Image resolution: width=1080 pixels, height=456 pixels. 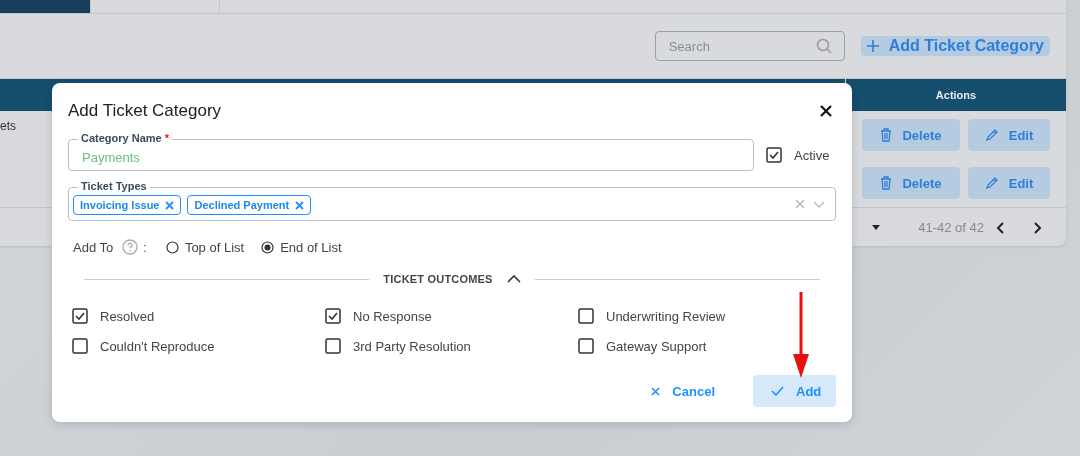 What do you see at coordinates (130, 247) in the screenshot?
I see `help-icon` at bounding box center [130, 247].